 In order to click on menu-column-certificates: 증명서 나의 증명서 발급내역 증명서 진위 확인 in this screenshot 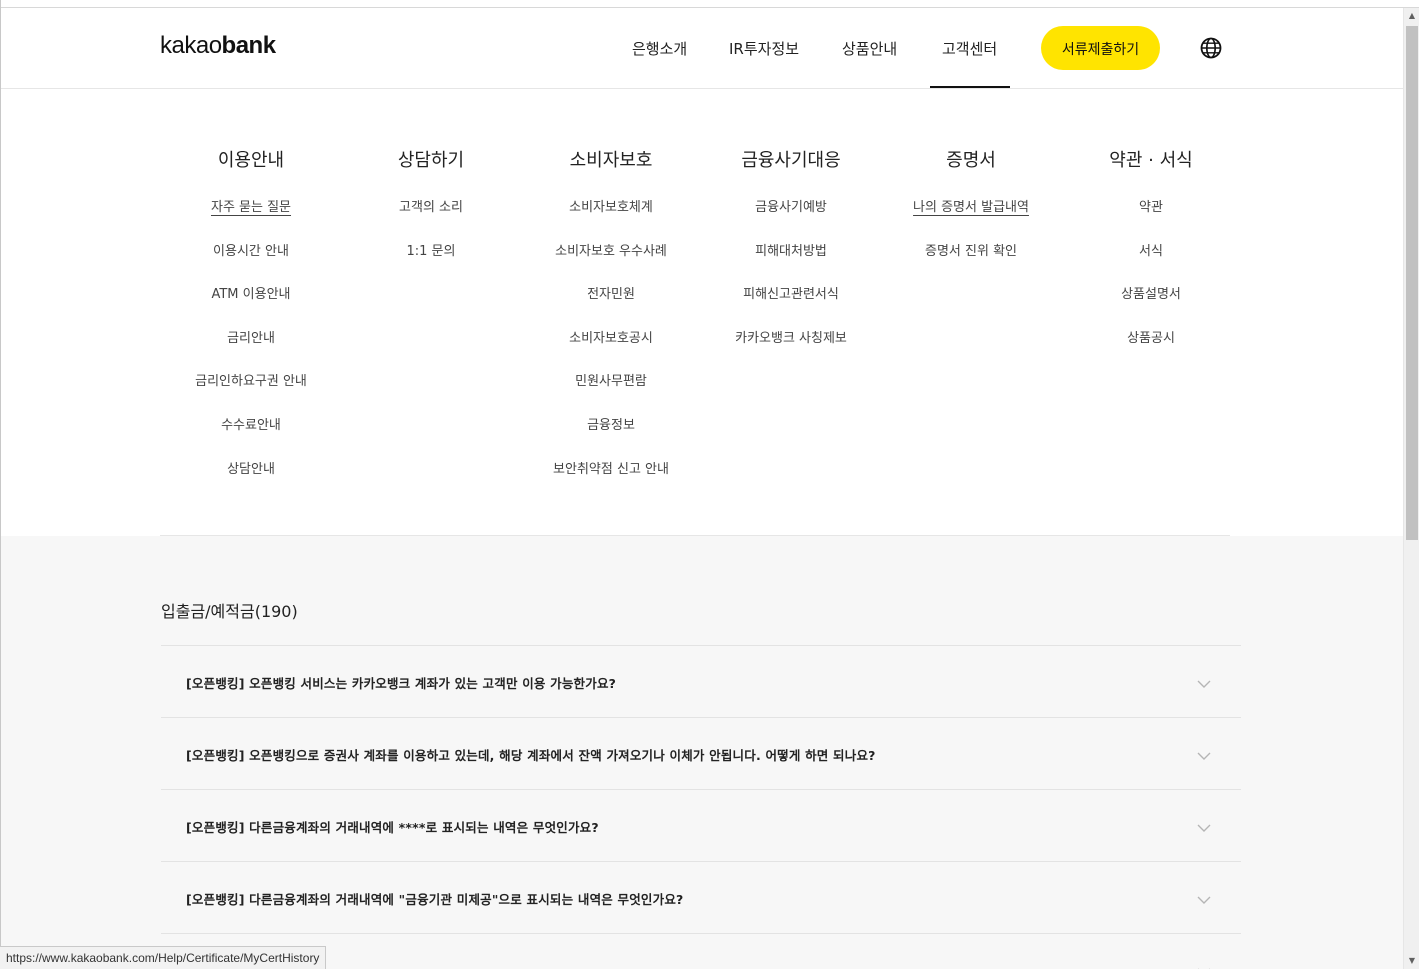, I will do `click(971, 217)`.